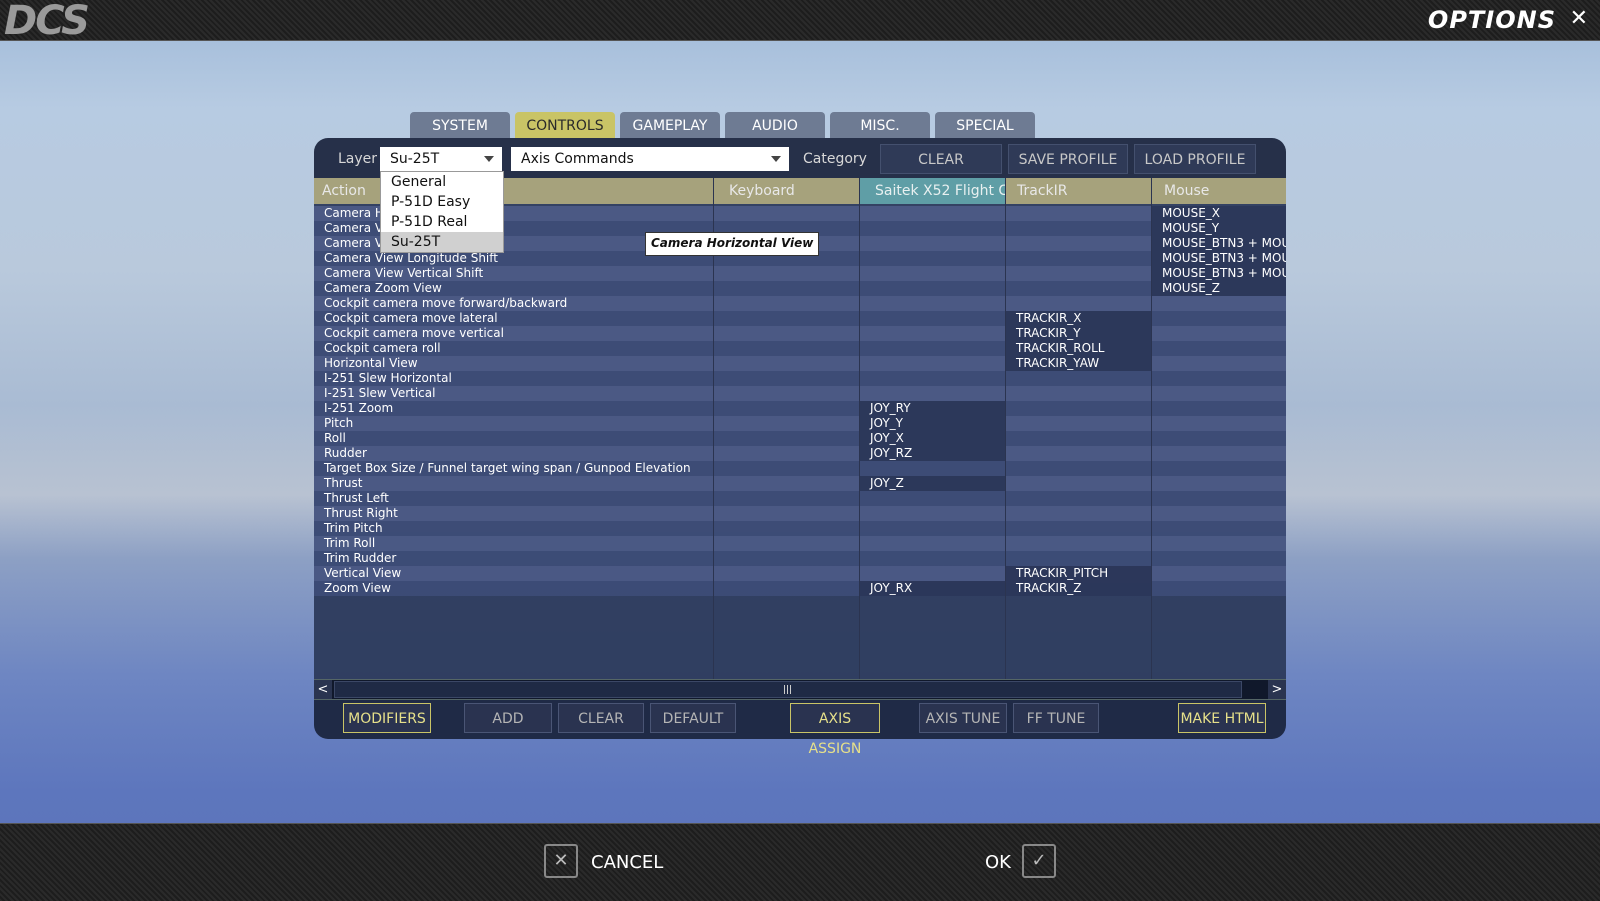 The width and height of the screenshot is (1600, 901). What do you see at coordinates (323, 689) in the screenshot?
I see `scroll-left-icon: <` at bounding box center [323, 689].